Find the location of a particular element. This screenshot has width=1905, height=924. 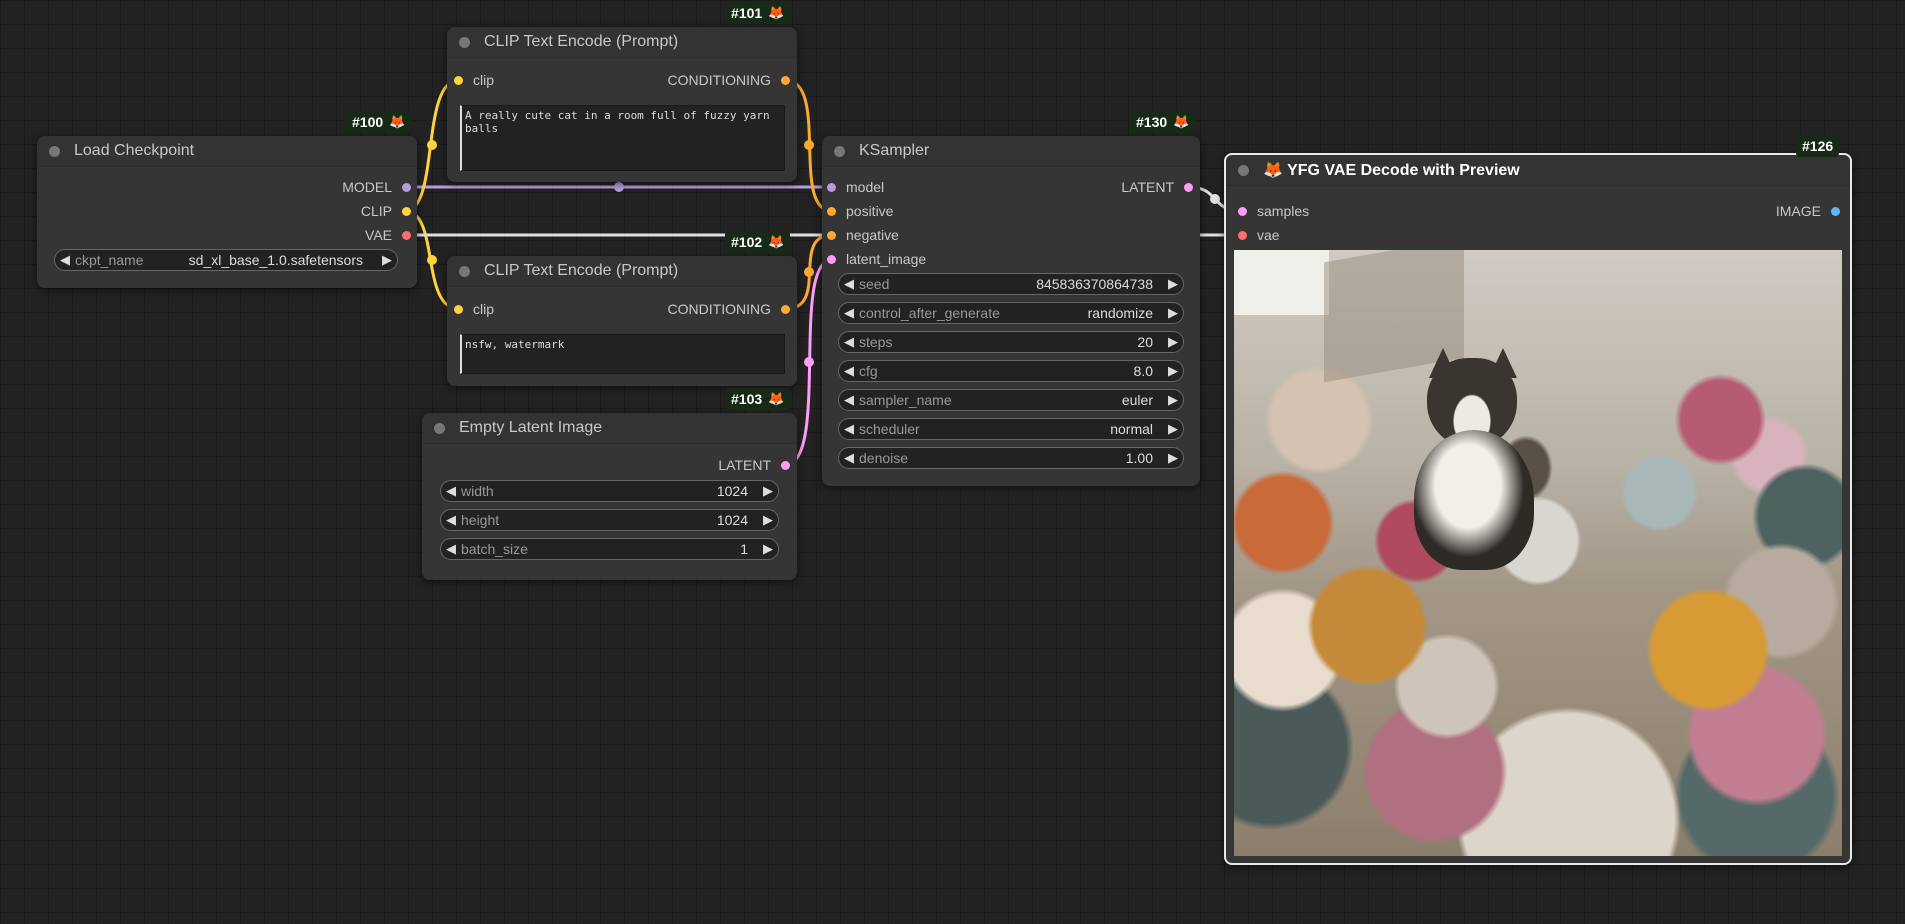

input-pin-model is located at coordinates (831, 187).